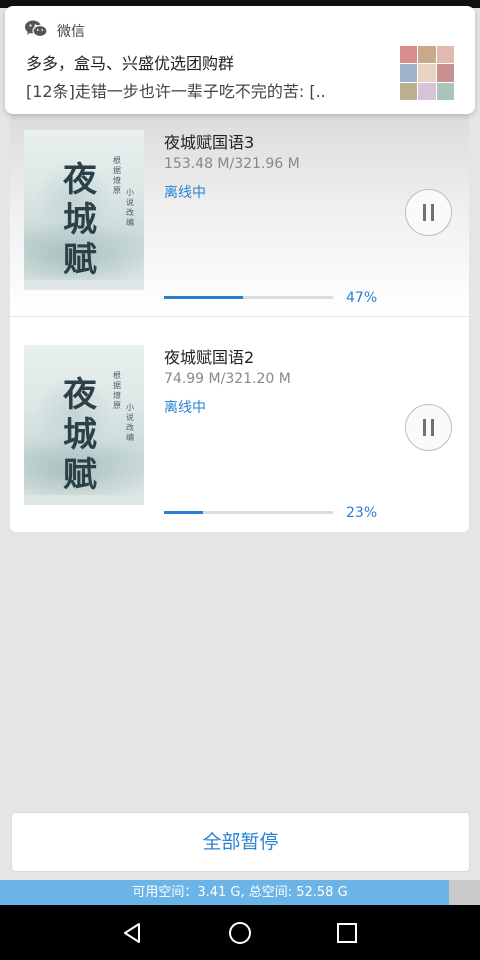 The width and height of the screenshot is (480, 960). I want to click on navigation-bar, so click(240, 932).